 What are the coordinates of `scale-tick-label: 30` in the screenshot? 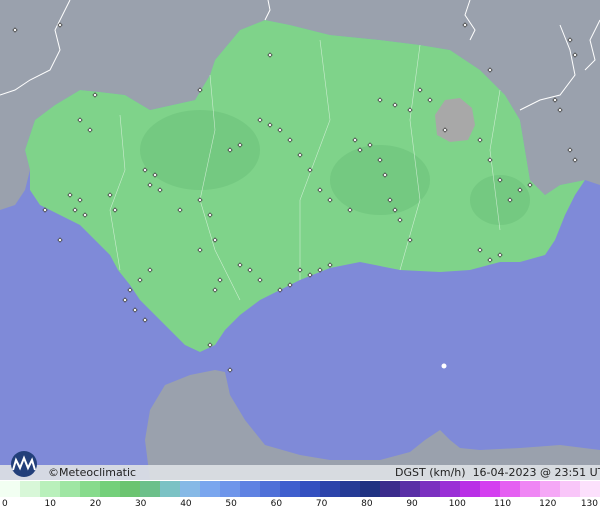 It's located at (140, 504).